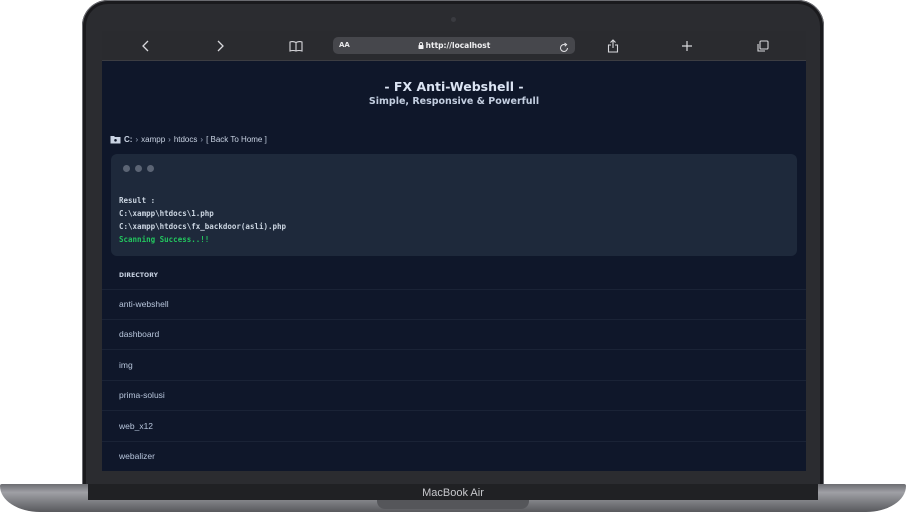 Image resolution: width=906 pixels, height=520 pixels. I want to click on folder-icon, so click(115, 139).